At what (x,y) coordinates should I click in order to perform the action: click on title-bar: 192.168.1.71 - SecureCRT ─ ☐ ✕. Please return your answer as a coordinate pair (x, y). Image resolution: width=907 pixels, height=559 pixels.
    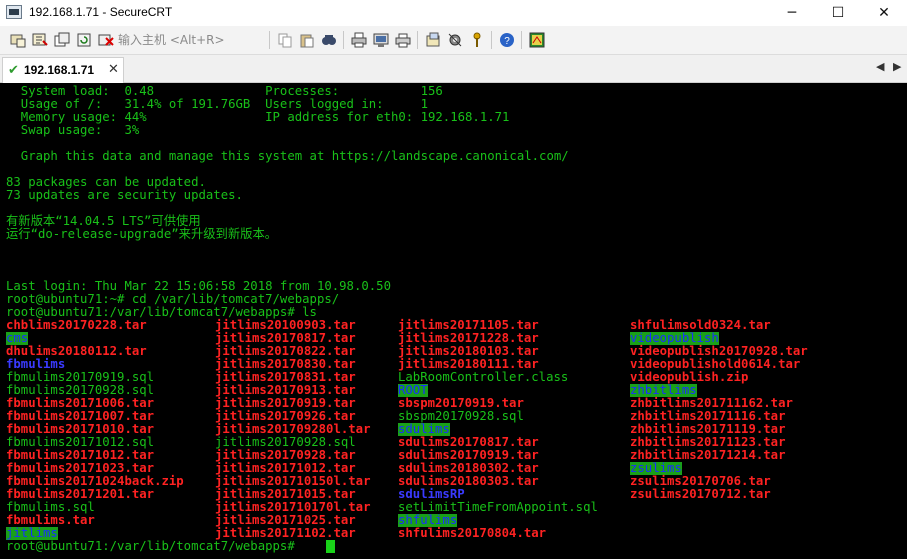
    Looking at the image, I should click on (453, 13).